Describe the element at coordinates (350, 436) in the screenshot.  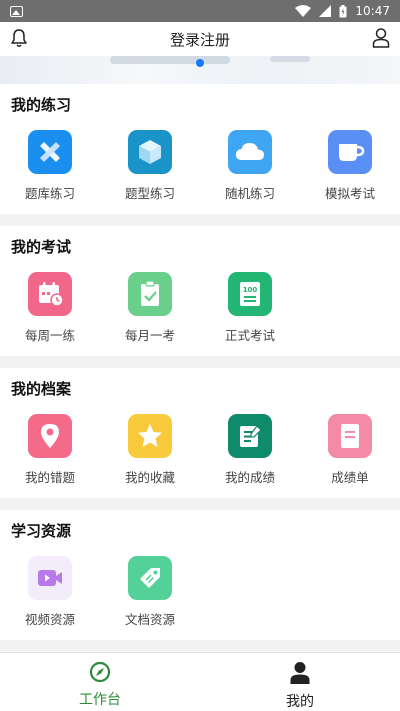
I see `document-icon` at that location.